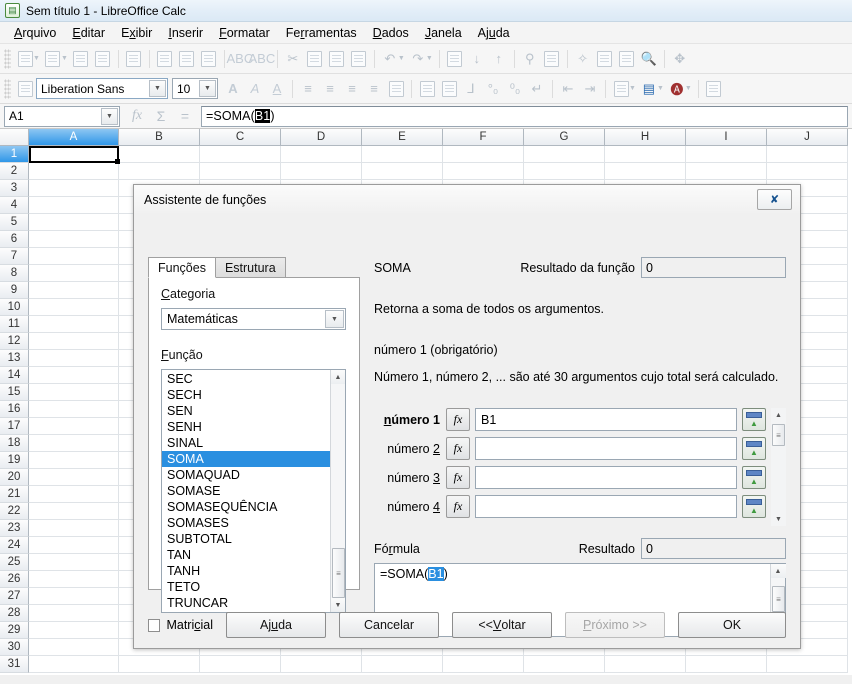 This screenshot has width=852, height=684. I want to click on column-header-E: E, so click(402, 137).